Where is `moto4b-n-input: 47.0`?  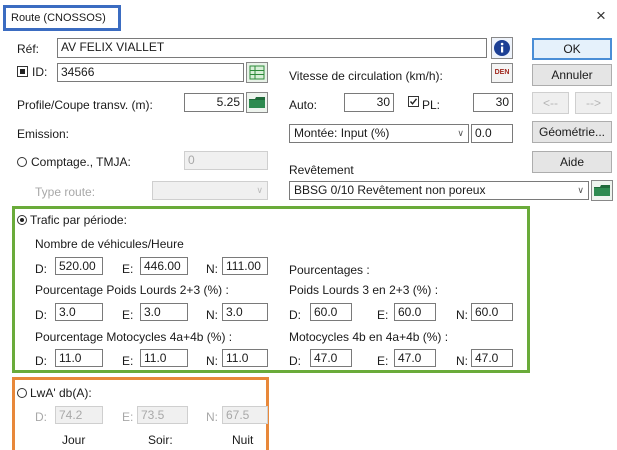 moto4b-n-input: 47.0 is located at coordinates (492, 358).